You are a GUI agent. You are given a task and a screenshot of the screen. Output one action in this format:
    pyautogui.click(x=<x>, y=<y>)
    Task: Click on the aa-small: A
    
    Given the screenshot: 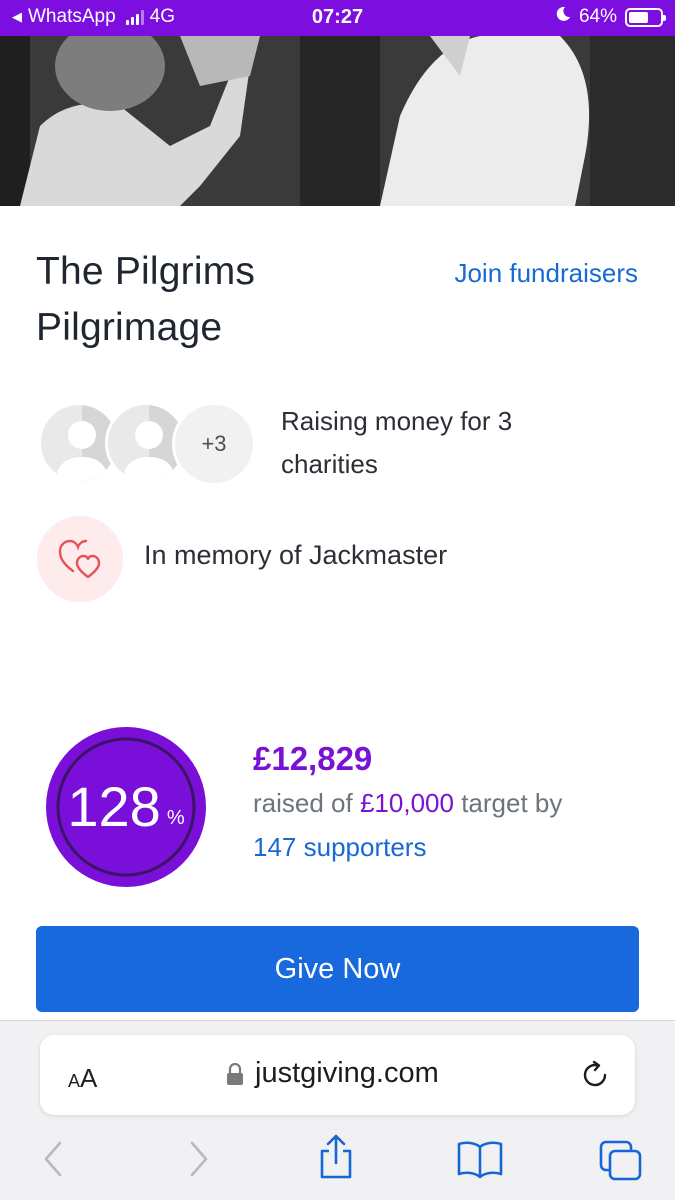 What is the action you would take?
    pyautogui.click(x=74, y=1081)
    